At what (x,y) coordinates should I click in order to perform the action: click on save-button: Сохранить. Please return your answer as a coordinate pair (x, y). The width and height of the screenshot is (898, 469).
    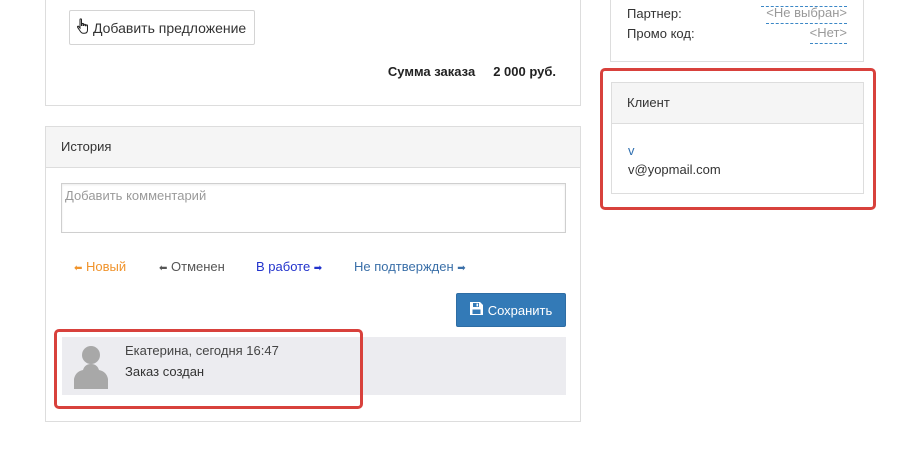
    Looking at the image, I should click on (511, 310).